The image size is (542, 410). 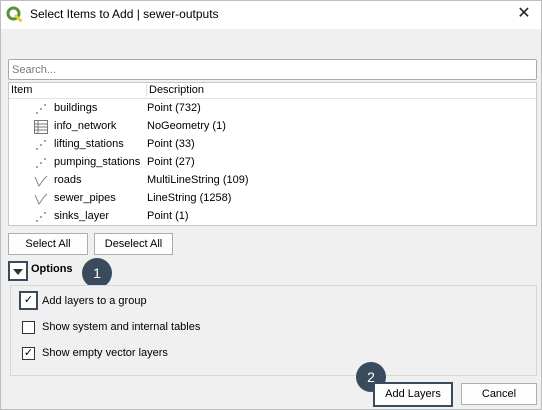 I want to click on layer-description: MultiLineString (109), so click(x=198, y=180).